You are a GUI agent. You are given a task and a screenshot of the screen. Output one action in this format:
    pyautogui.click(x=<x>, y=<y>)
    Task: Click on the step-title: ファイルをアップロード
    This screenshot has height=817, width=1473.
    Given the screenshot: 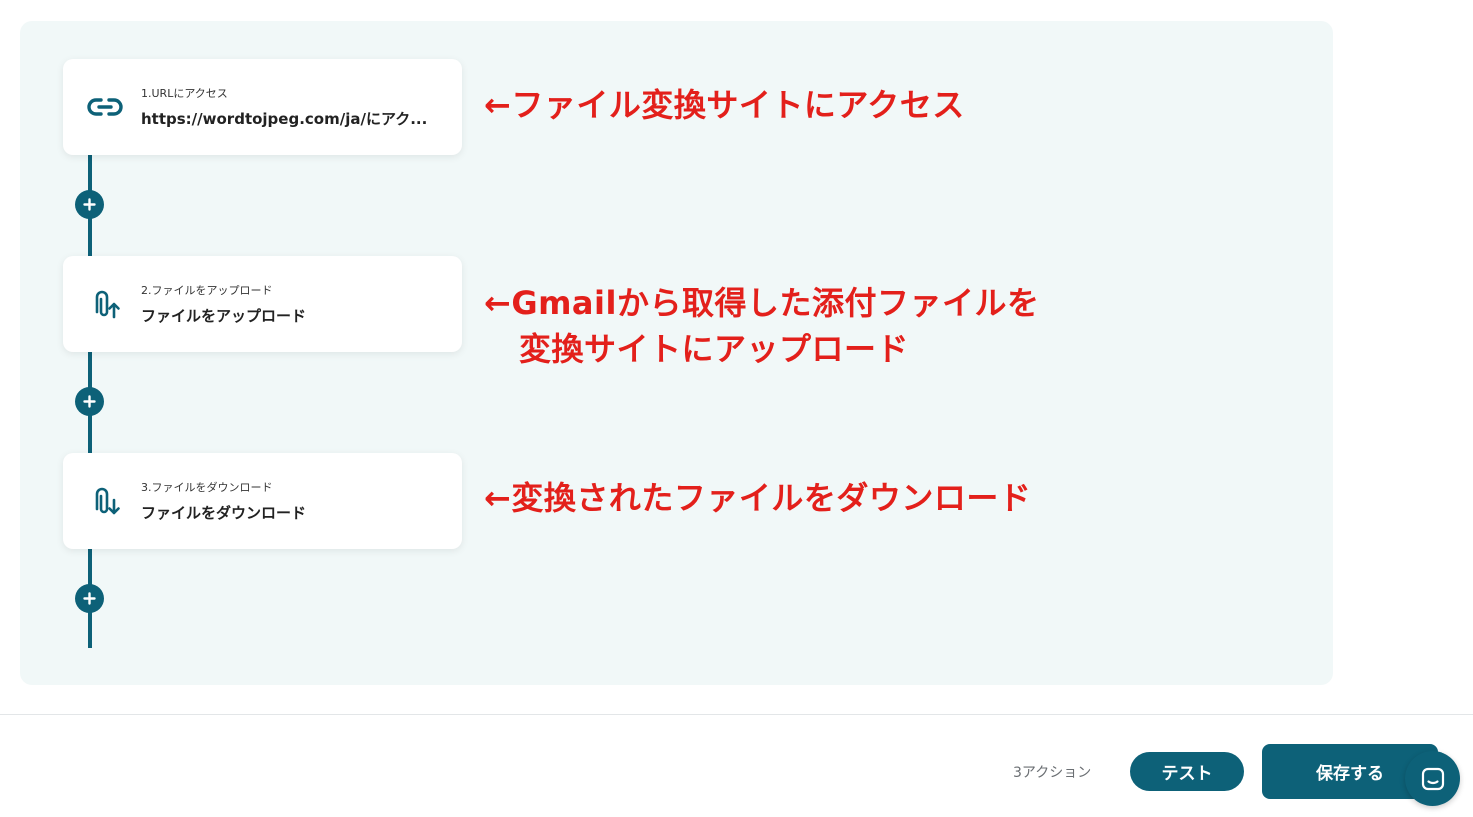 What is the action you would take?
    pyautogui.click(x=224, y=316)
    